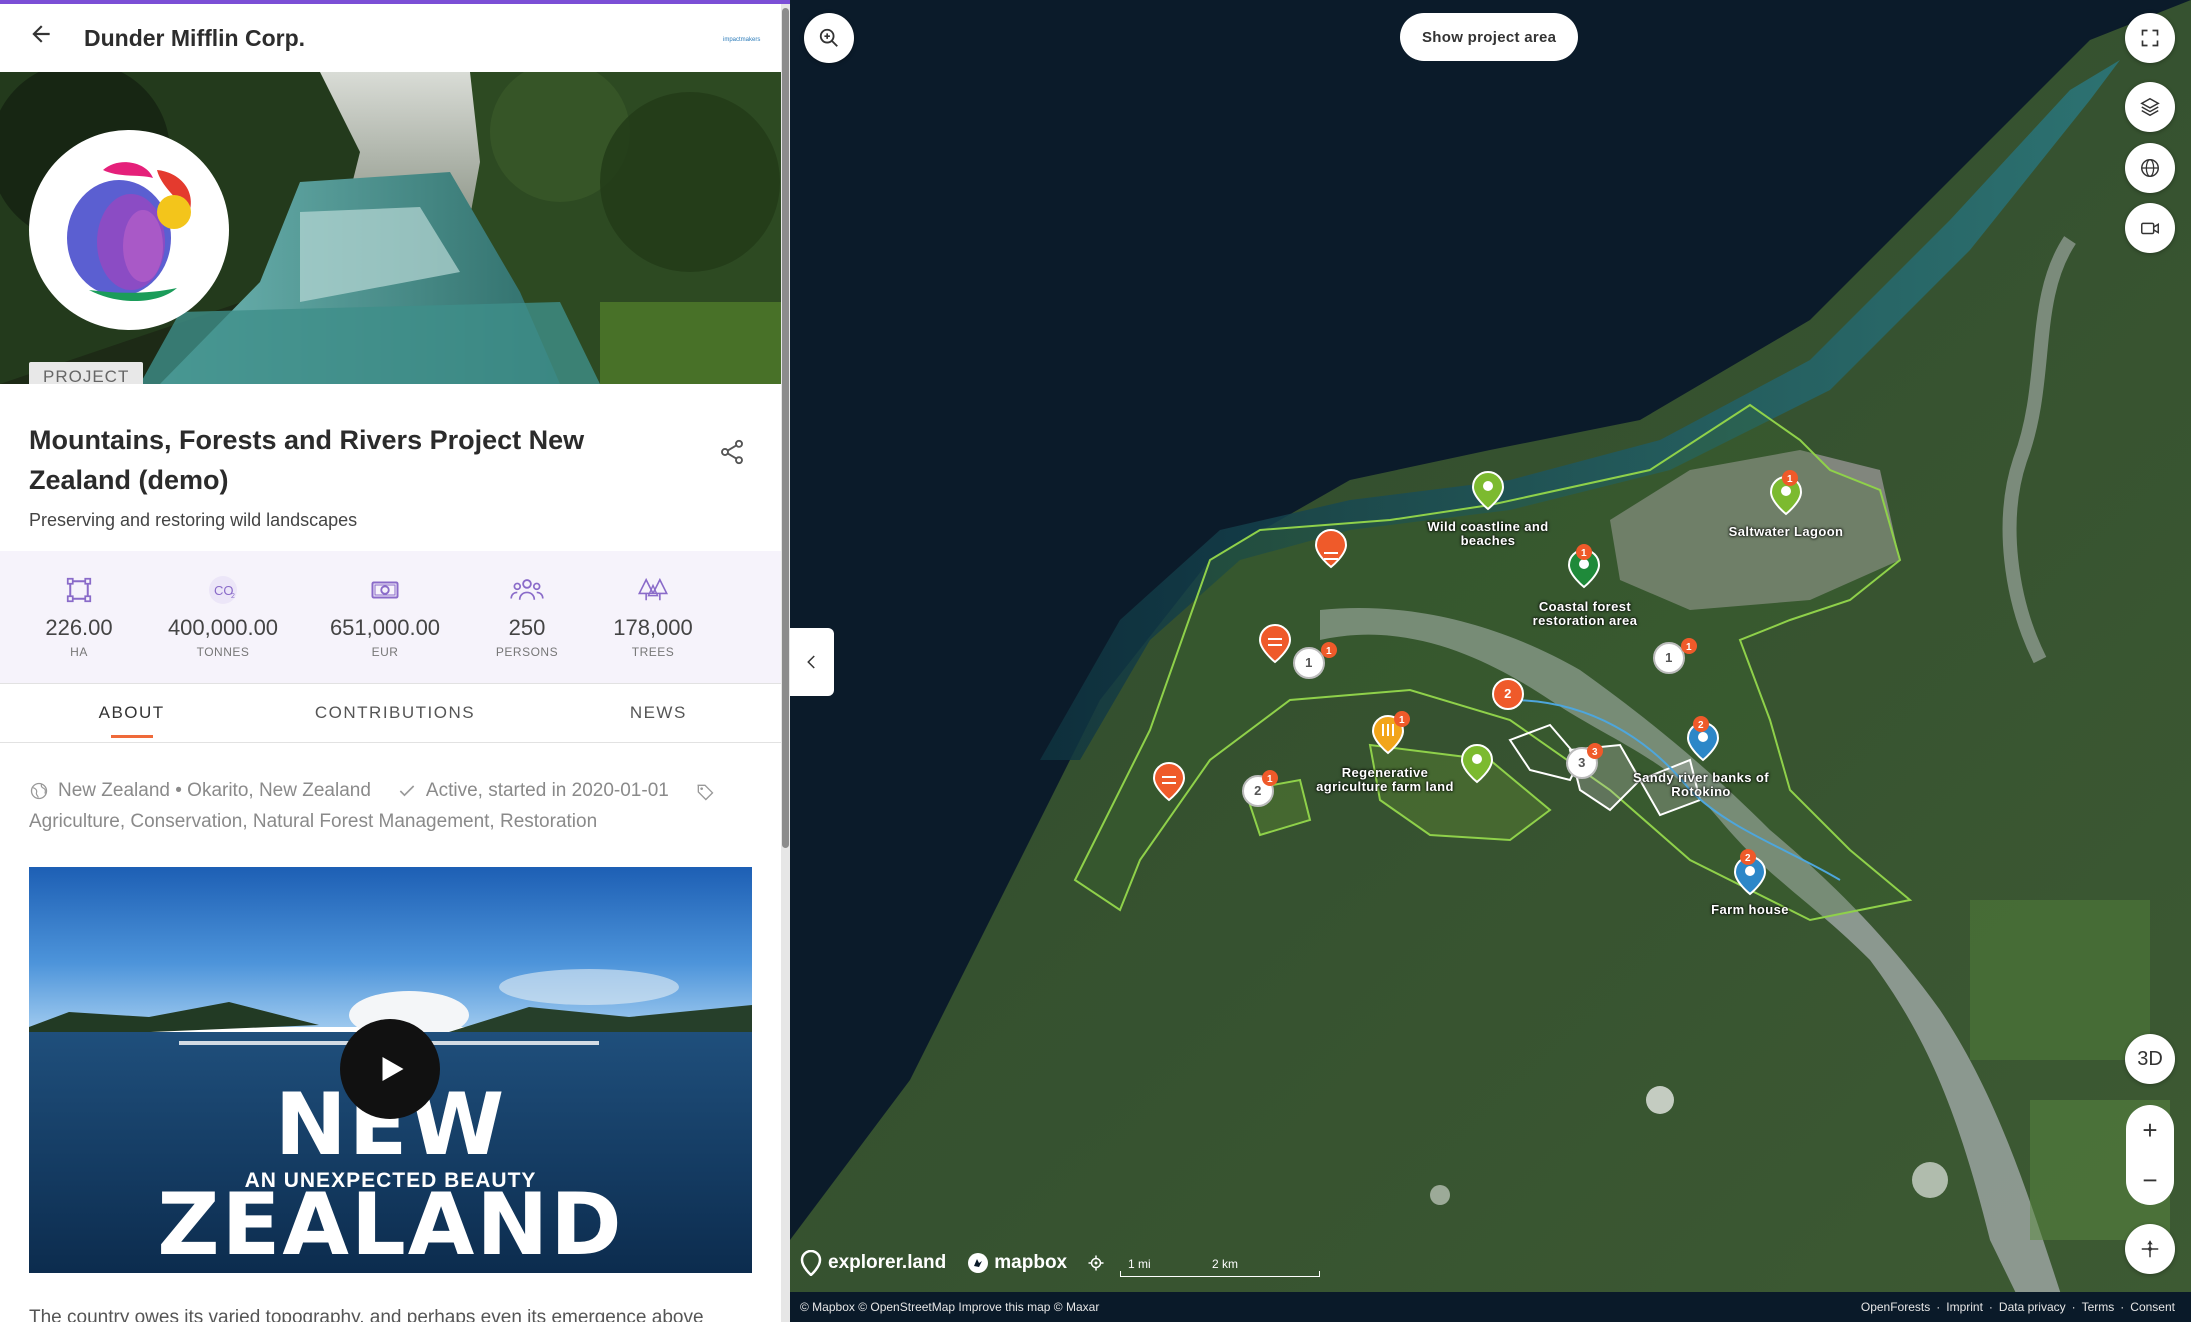 The image size is (2191, 1322). What do you see at coordinates (785, 428) in the screenshot?
I see `scrollbar-thumb` at bounding box center [785, 428].